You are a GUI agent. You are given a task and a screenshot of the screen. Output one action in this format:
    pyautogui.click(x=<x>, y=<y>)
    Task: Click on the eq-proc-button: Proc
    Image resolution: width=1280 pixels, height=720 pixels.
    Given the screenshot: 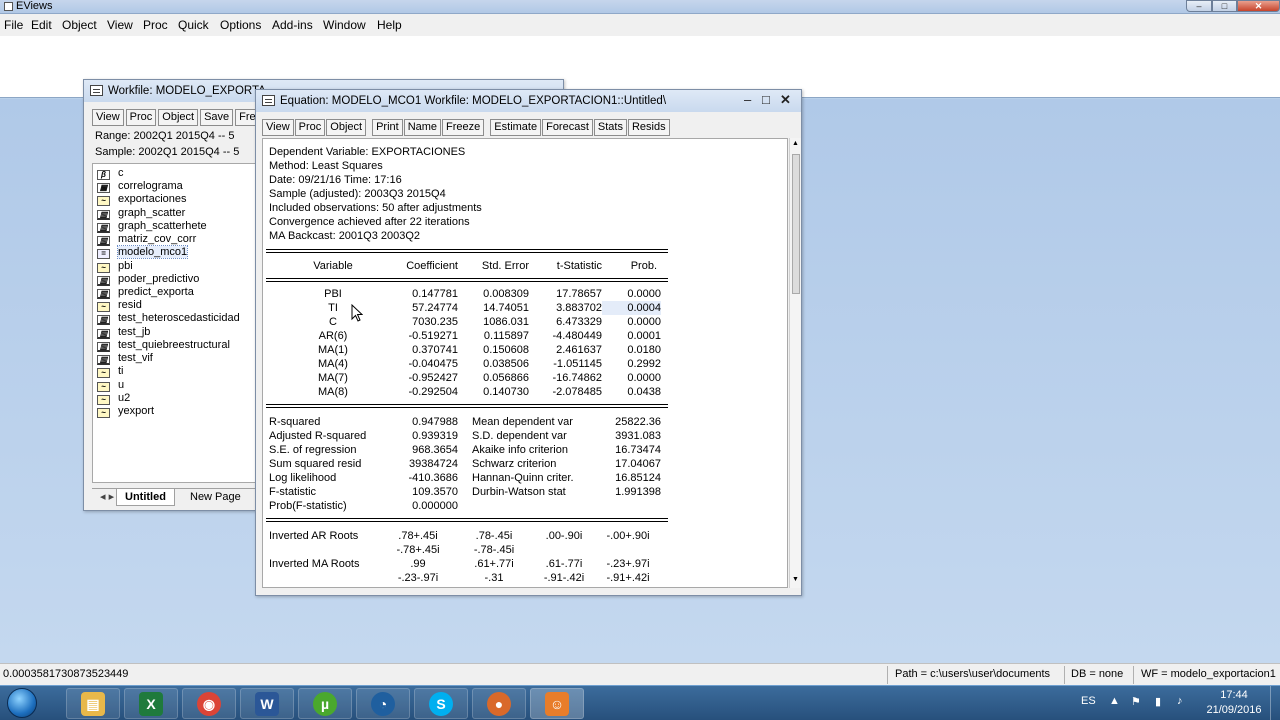 What is the action you would take?
    pyautogui.click(x=310, y=127)
    